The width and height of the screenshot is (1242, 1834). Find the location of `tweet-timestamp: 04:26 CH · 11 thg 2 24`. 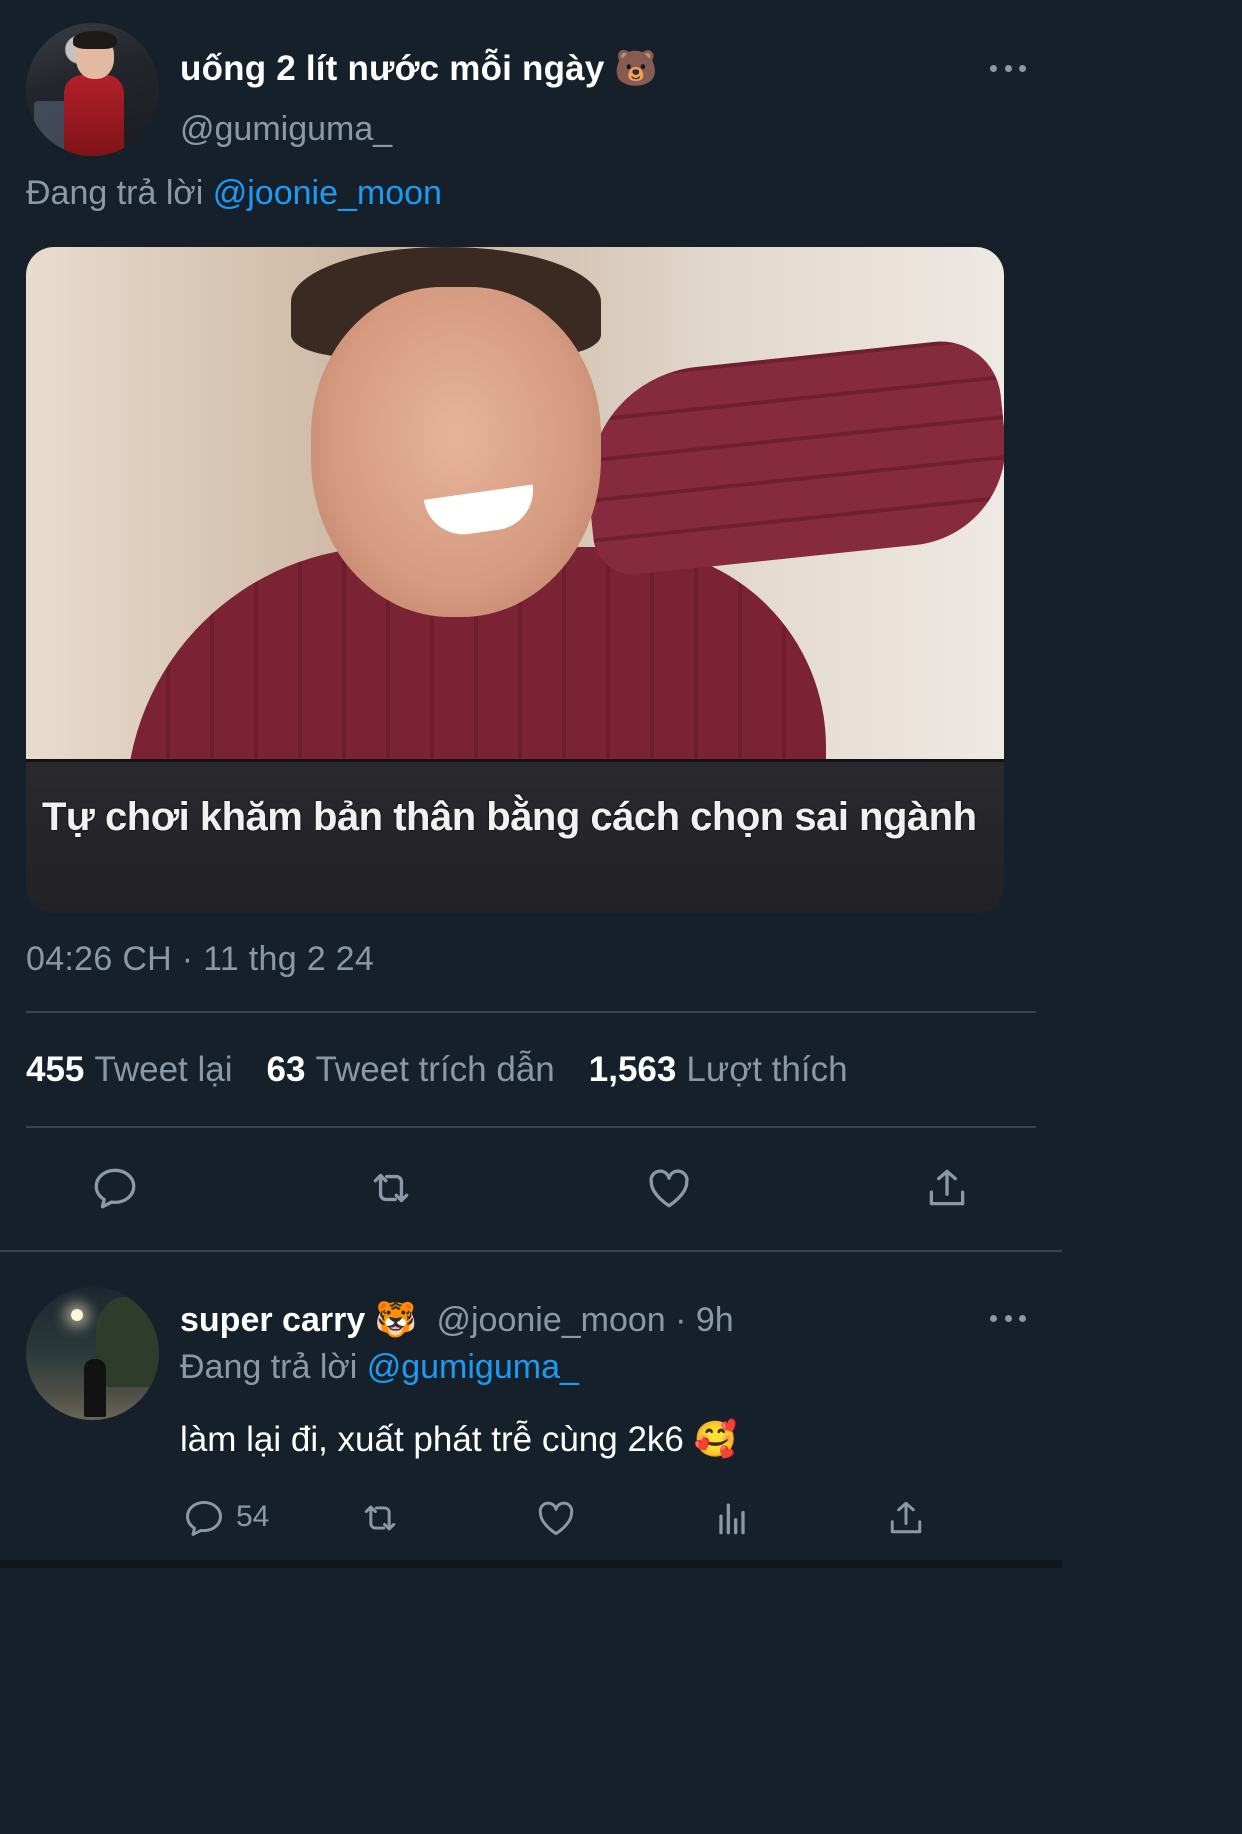

tweet-timestamp: 04:26 CH · 11 thg 2 24 is located at coordinates (200, 959).